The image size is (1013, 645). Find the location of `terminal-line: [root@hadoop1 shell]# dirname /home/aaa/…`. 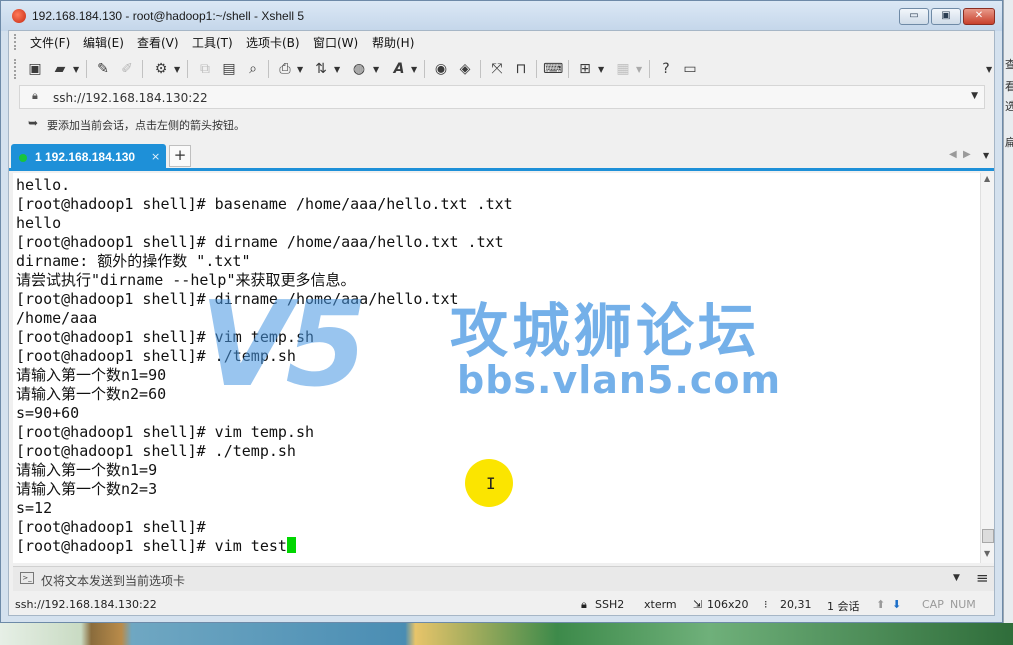

terminal-line: [root@hadoop1 shell]# dirname /home/aaa/… is located at coordinates (260, 242).